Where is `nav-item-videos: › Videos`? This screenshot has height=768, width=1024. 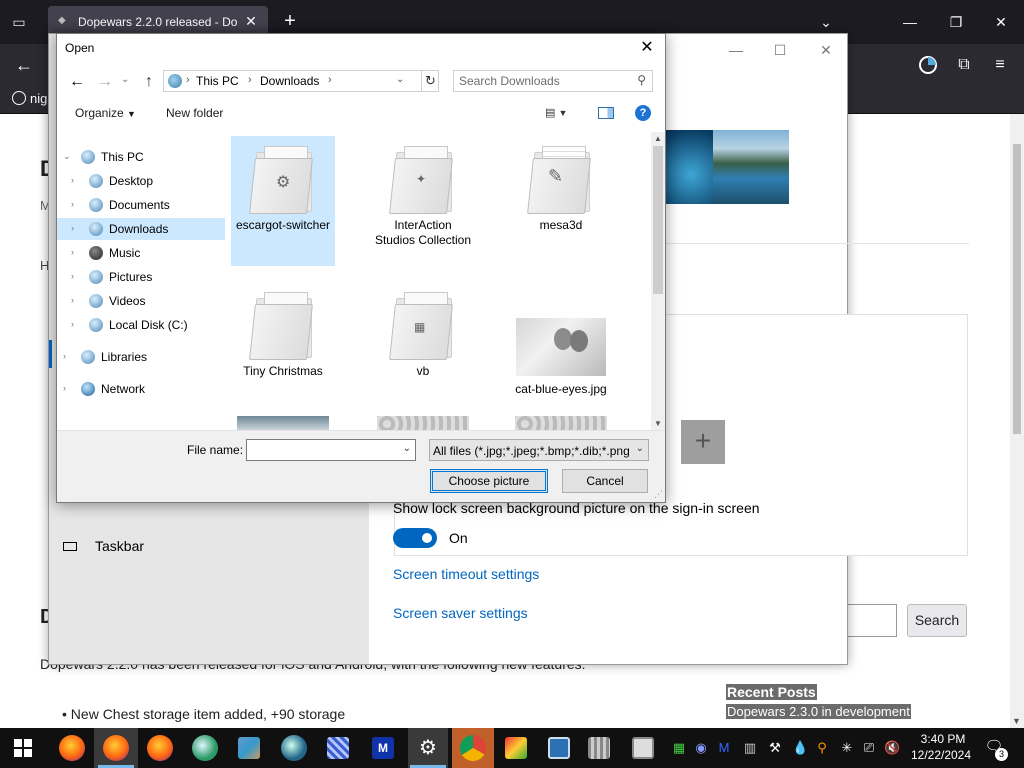 nav-item-videos: › Videos is located at coordinates (141, 301).